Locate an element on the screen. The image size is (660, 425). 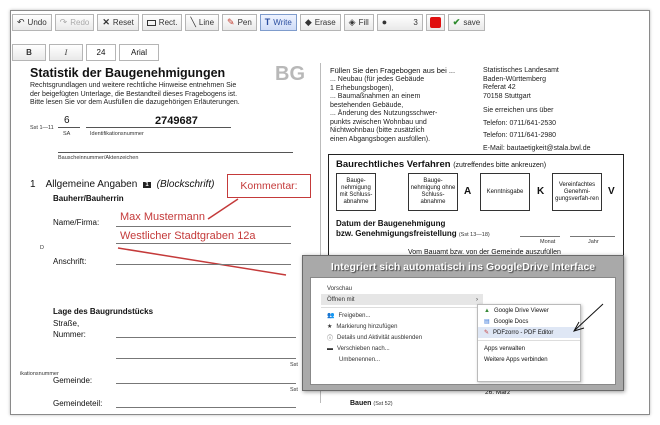
strasse-line is located at coordinates (206, 337).